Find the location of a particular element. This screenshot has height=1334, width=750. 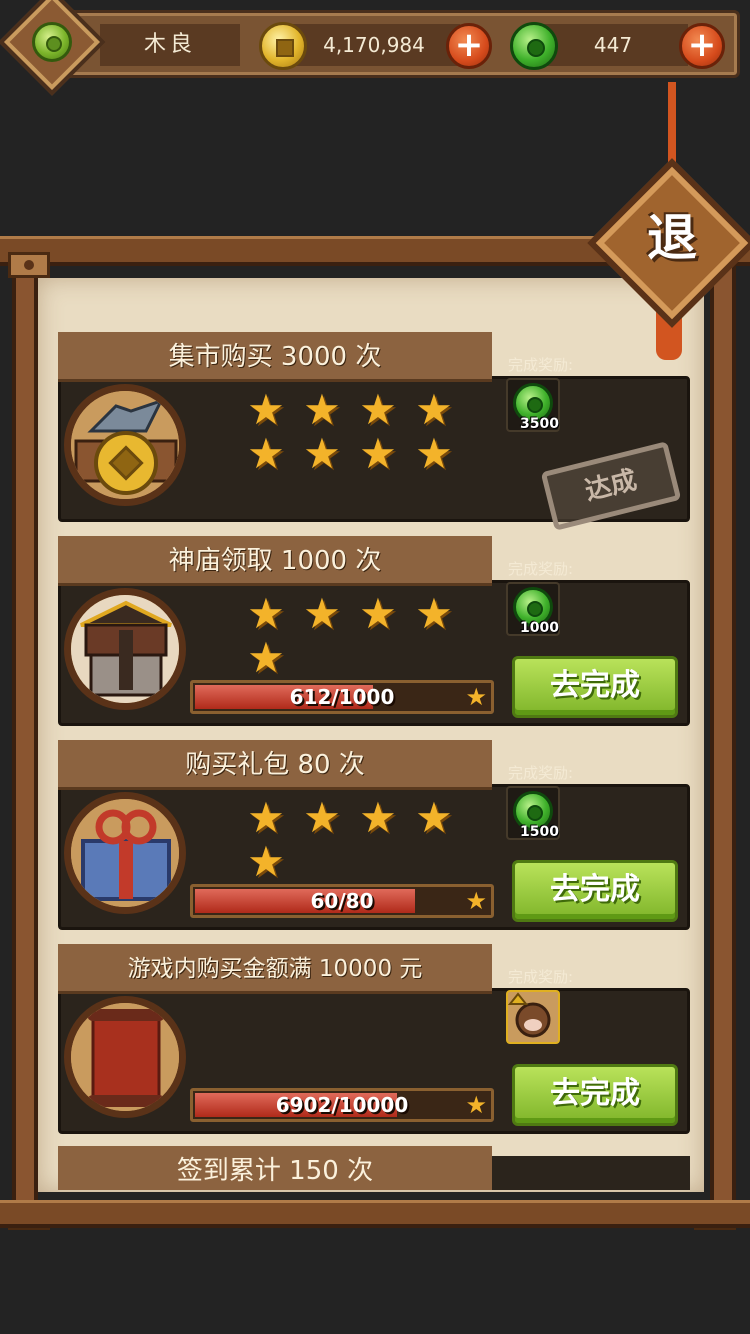

temple-icon is located at coordinates (125, 649).